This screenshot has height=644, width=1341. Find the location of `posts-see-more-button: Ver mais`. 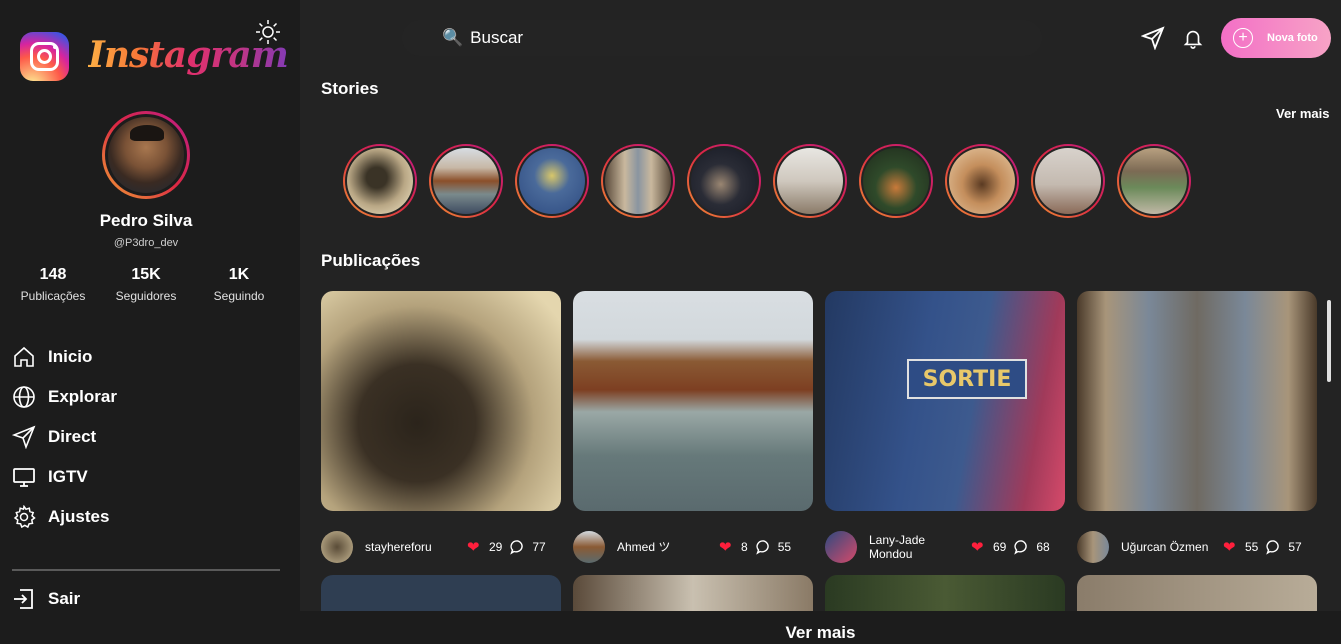

posts-see-more-button: Ver mais is located at coordinates (820, 633).